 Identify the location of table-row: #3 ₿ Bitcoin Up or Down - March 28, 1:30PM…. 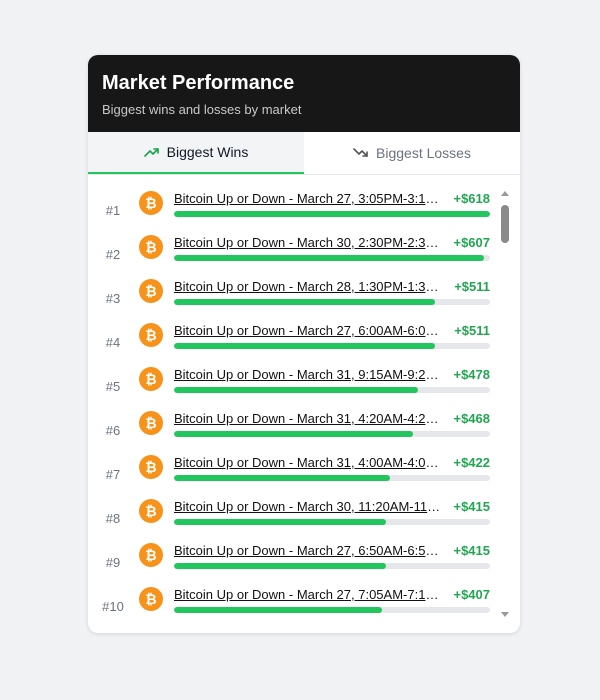
(304, 299).